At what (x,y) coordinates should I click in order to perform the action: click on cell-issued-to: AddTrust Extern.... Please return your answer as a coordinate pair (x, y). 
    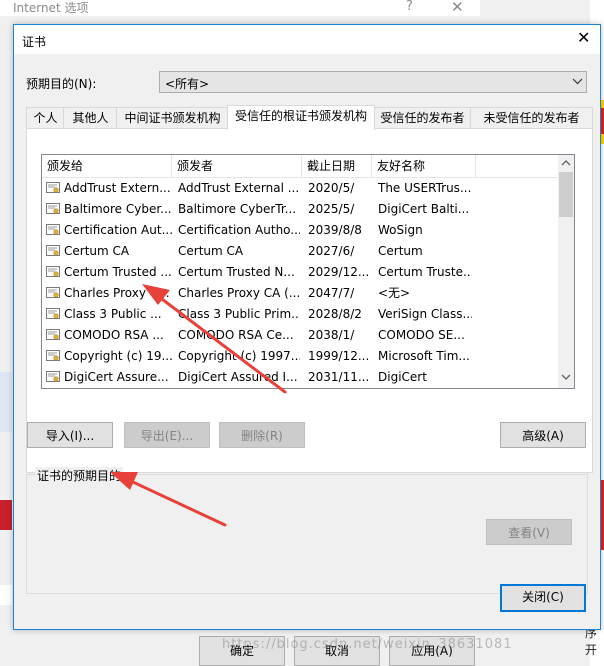
    Looking at the image, I should click on (117, 188).